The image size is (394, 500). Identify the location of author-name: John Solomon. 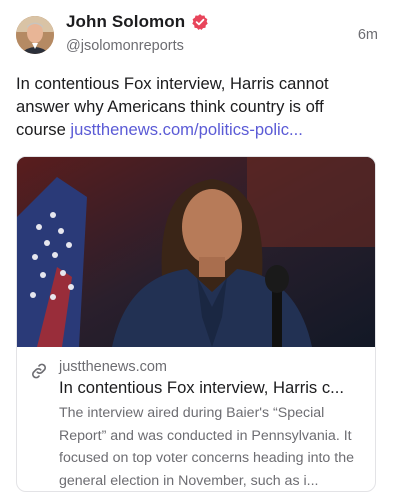
(125, 22).